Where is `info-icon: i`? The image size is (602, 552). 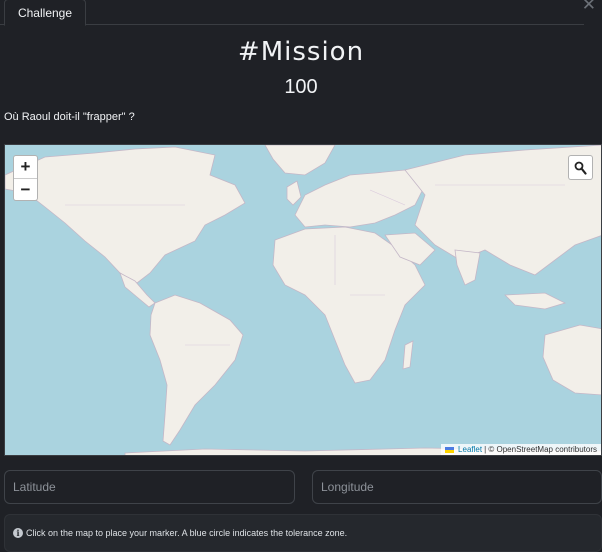
info-icon: i is located at coordinates (18, 533).